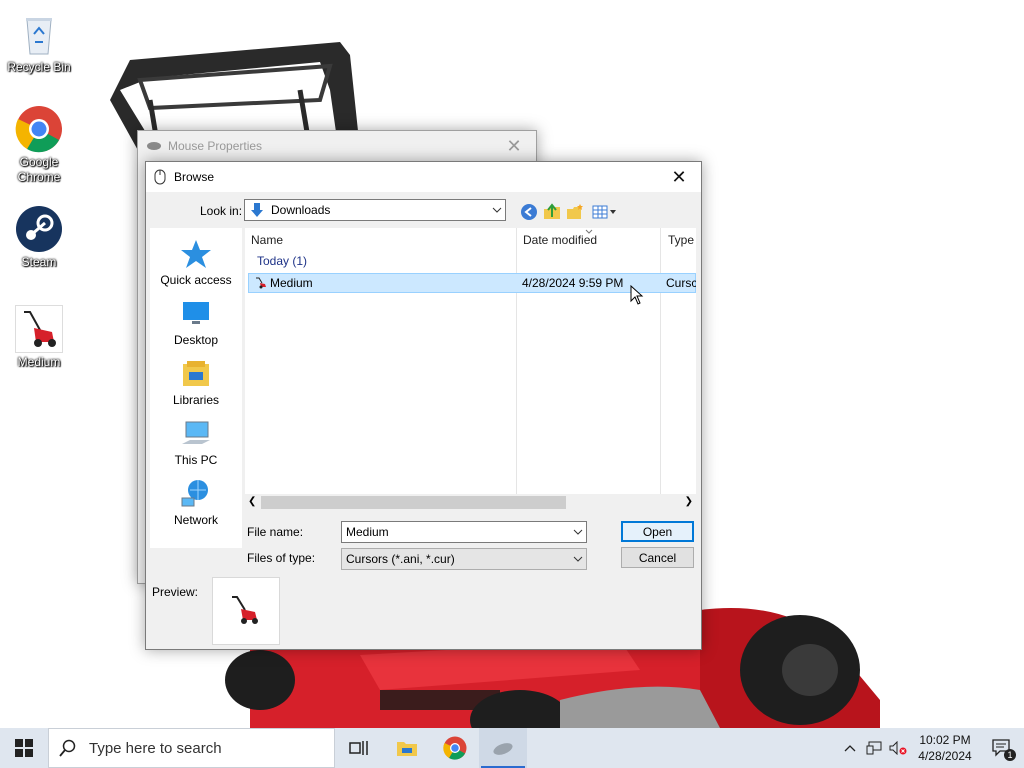 Image resolution: width=1024 pixels, height=768 pixels. I want to click on look-in-dropdown: Downloads, so click(375, 210).